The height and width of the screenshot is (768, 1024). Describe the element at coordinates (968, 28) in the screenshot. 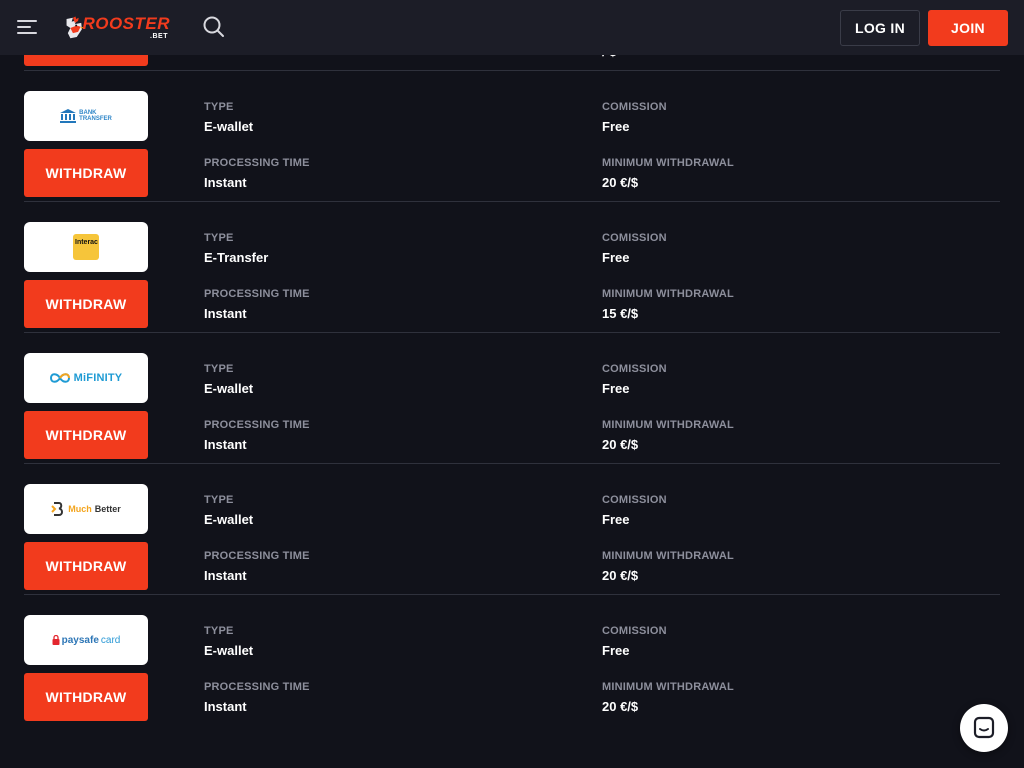

I see `join-button: JOIN` at that location.